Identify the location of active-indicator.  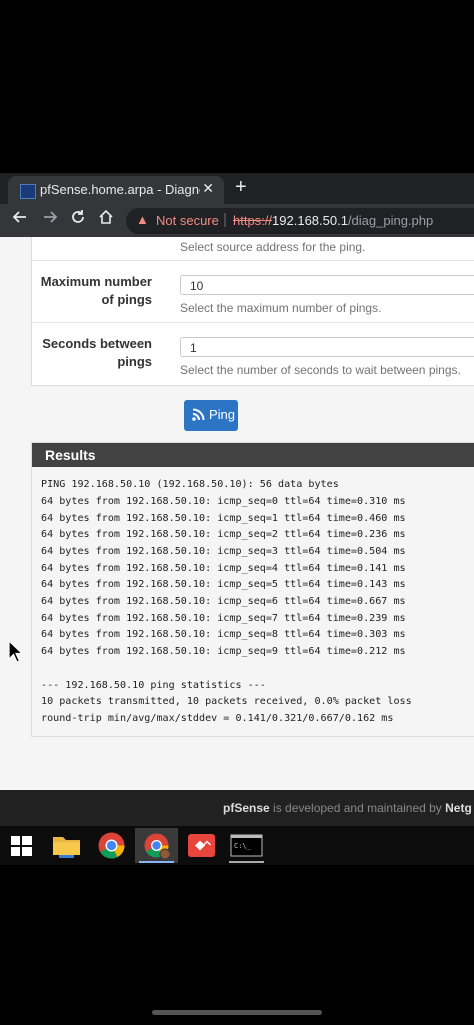
(156, 862).